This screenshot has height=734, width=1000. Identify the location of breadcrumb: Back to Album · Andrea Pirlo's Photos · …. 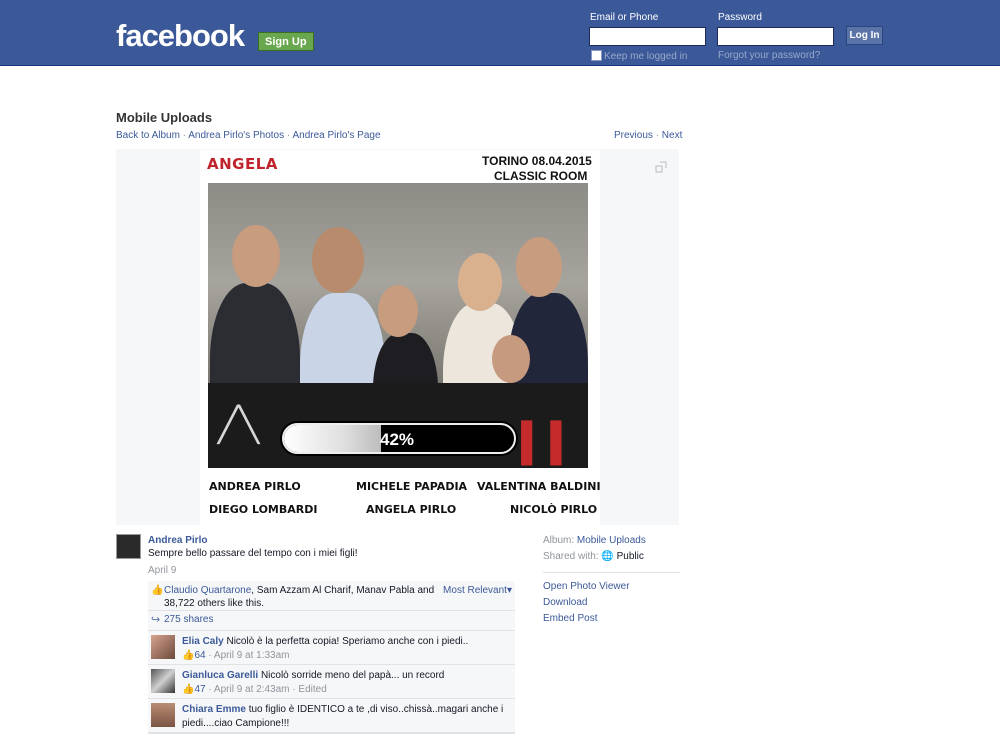
(248, 135).